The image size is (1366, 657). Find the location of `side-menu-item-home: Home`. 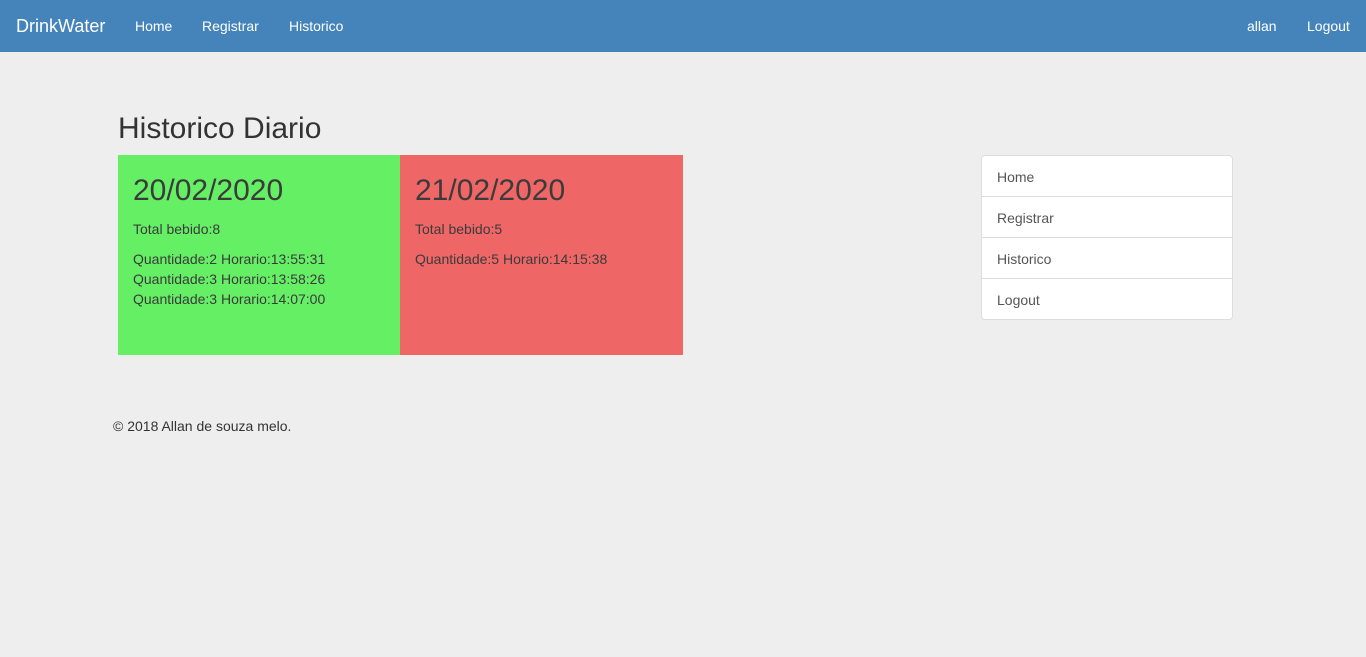

side-menu-item-home: Home is located at coordinates (1107, 176).